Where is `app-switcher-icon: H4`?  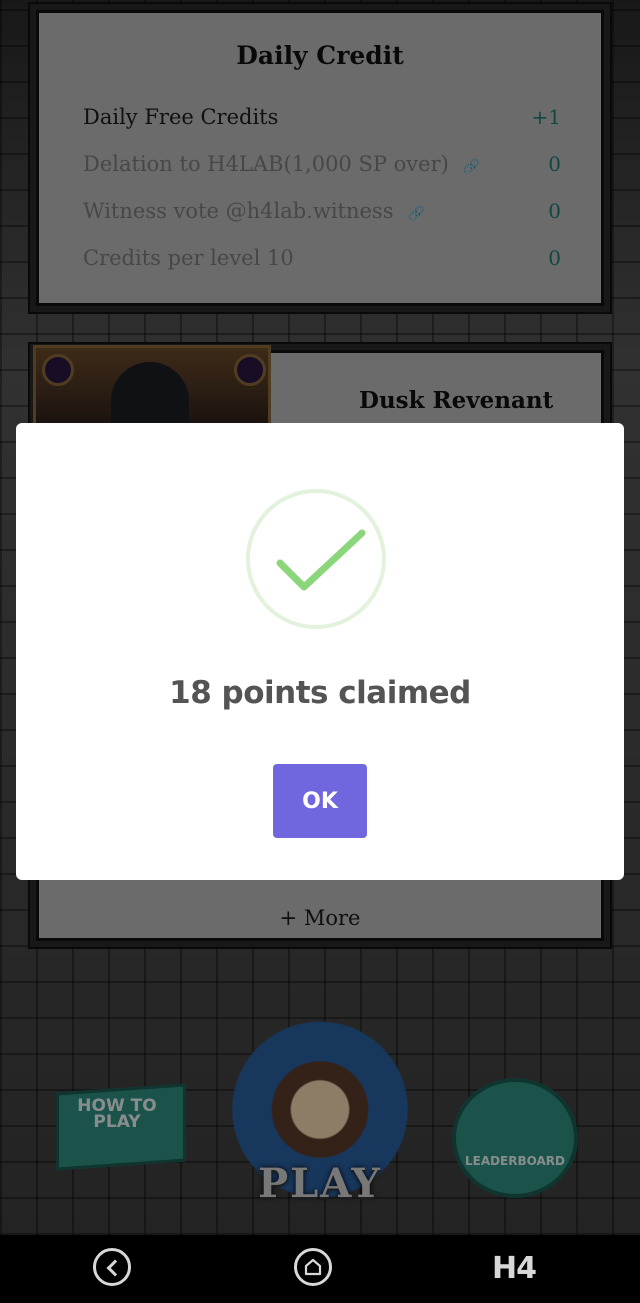
app-switcher-icon: H4 is located at coordinates (514, 1268).